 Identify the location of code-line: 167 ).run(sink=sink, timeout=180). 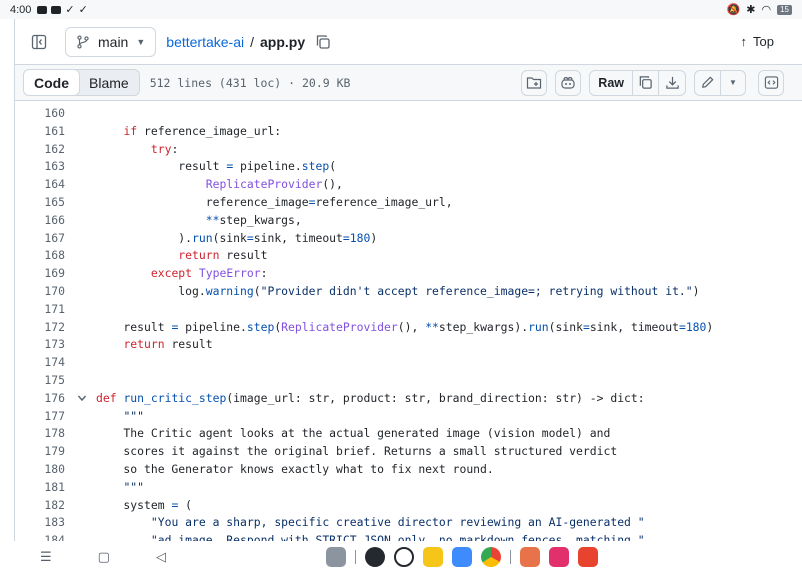
(408, 238).